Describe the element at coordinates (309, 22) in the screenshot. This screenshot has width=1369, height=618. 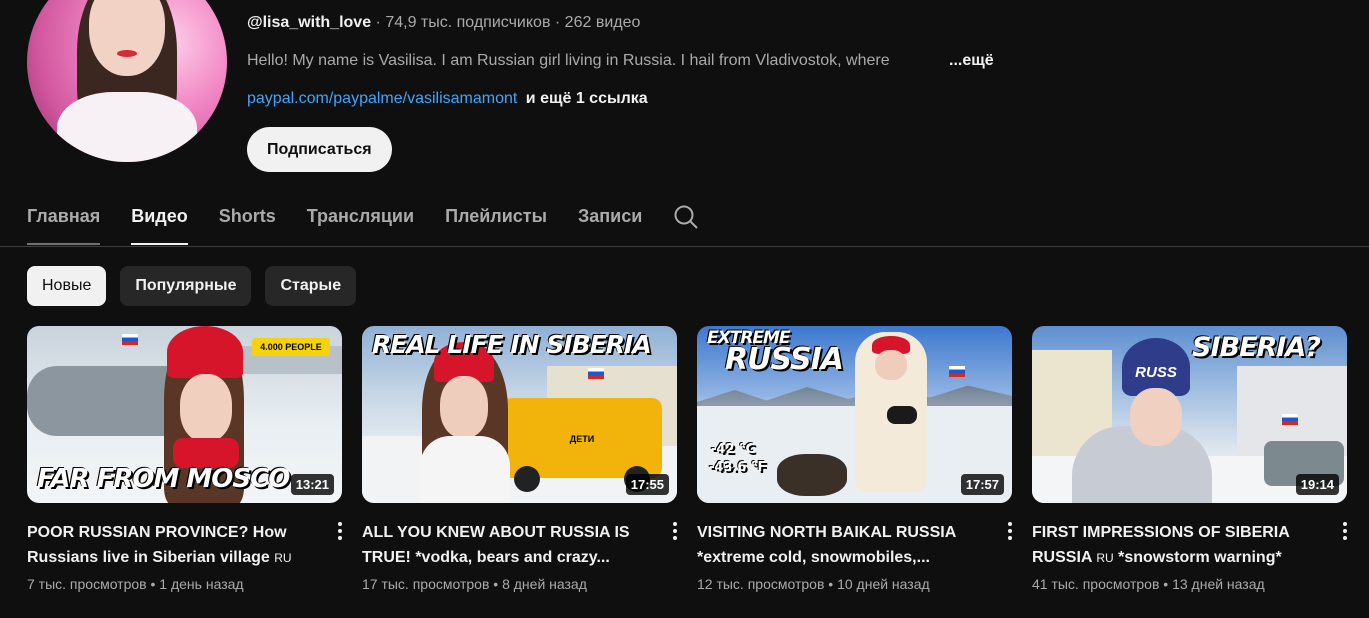
I see `channel-handle: @lisa_with_love` at that location.